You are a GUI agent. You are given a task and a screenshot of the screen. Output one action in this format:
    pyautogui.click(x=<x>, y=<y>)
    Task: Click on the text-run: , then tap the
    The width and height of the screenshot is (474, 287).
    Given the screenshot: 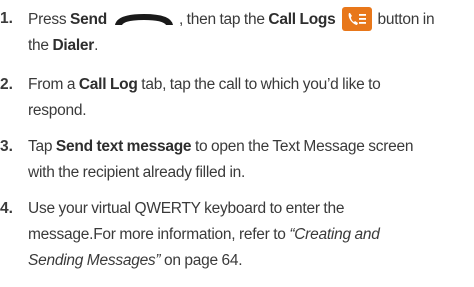 What is the action you would take?
    pyautogui.click(x=223, y=19)
    